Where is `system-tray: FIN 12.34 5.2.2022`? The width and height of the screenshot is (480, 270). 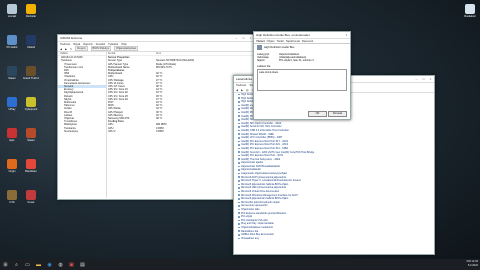 system-tray: FIN 12.34 5.2.2022 is located at coordinates (472, 263).